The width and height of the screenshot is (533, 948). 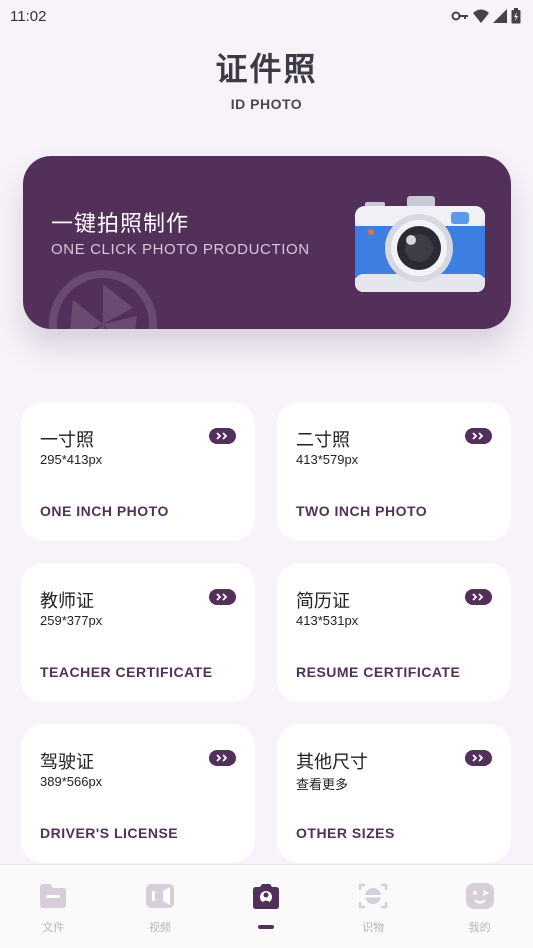 I want to click on key-icon, so click(x=460, y=16).